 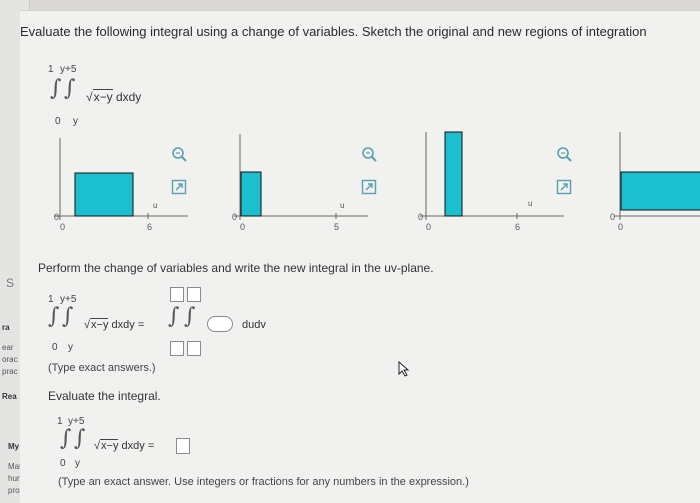 I want to click on sidebar-item: prac, so click(x=10, y=371).